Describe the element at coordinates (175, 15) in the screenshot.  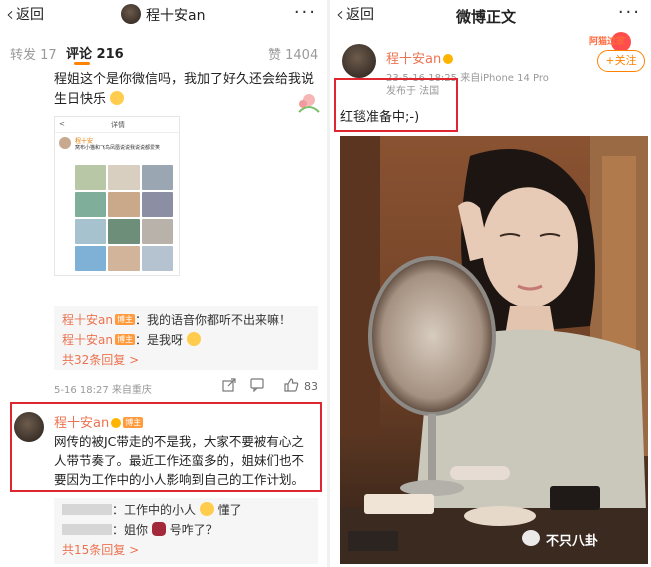
I see `user-name: 程十安an` at that location.